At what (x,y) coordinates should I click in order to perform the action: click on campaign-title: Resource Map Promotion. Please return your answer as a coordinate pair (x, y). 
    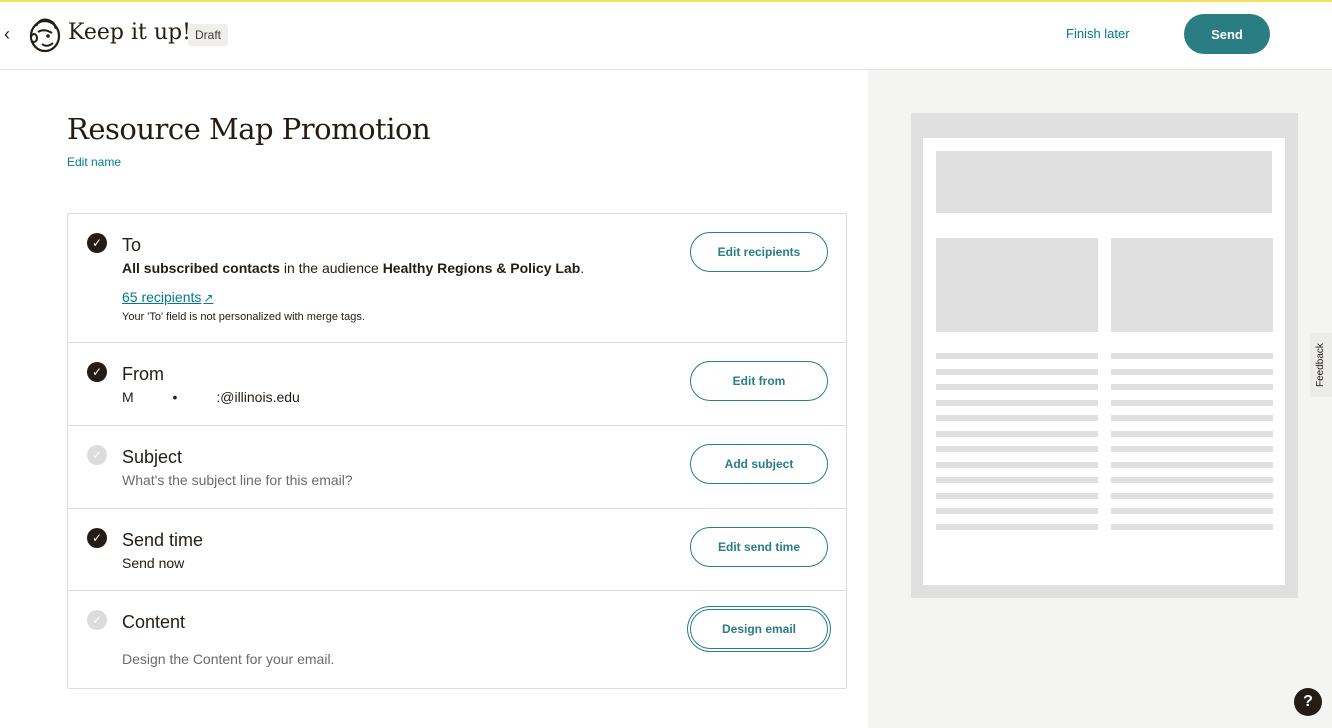
    Looking at the image, I should click on (249, 129).